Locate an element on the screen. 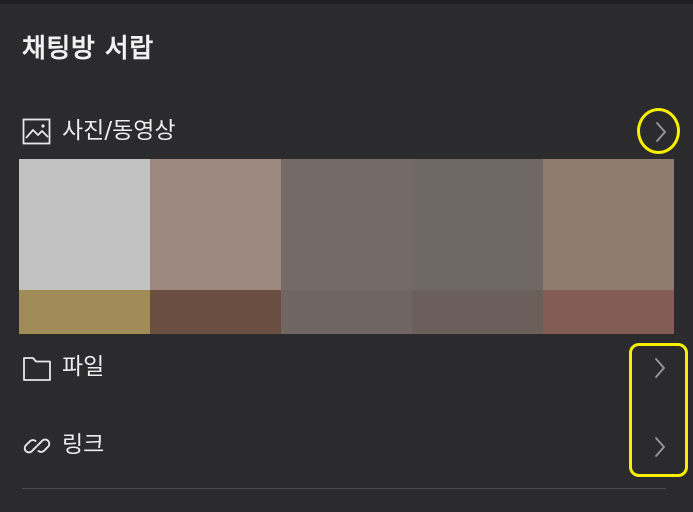 The image size is (693, 512). link-icon is located at coordinates (37, 446).